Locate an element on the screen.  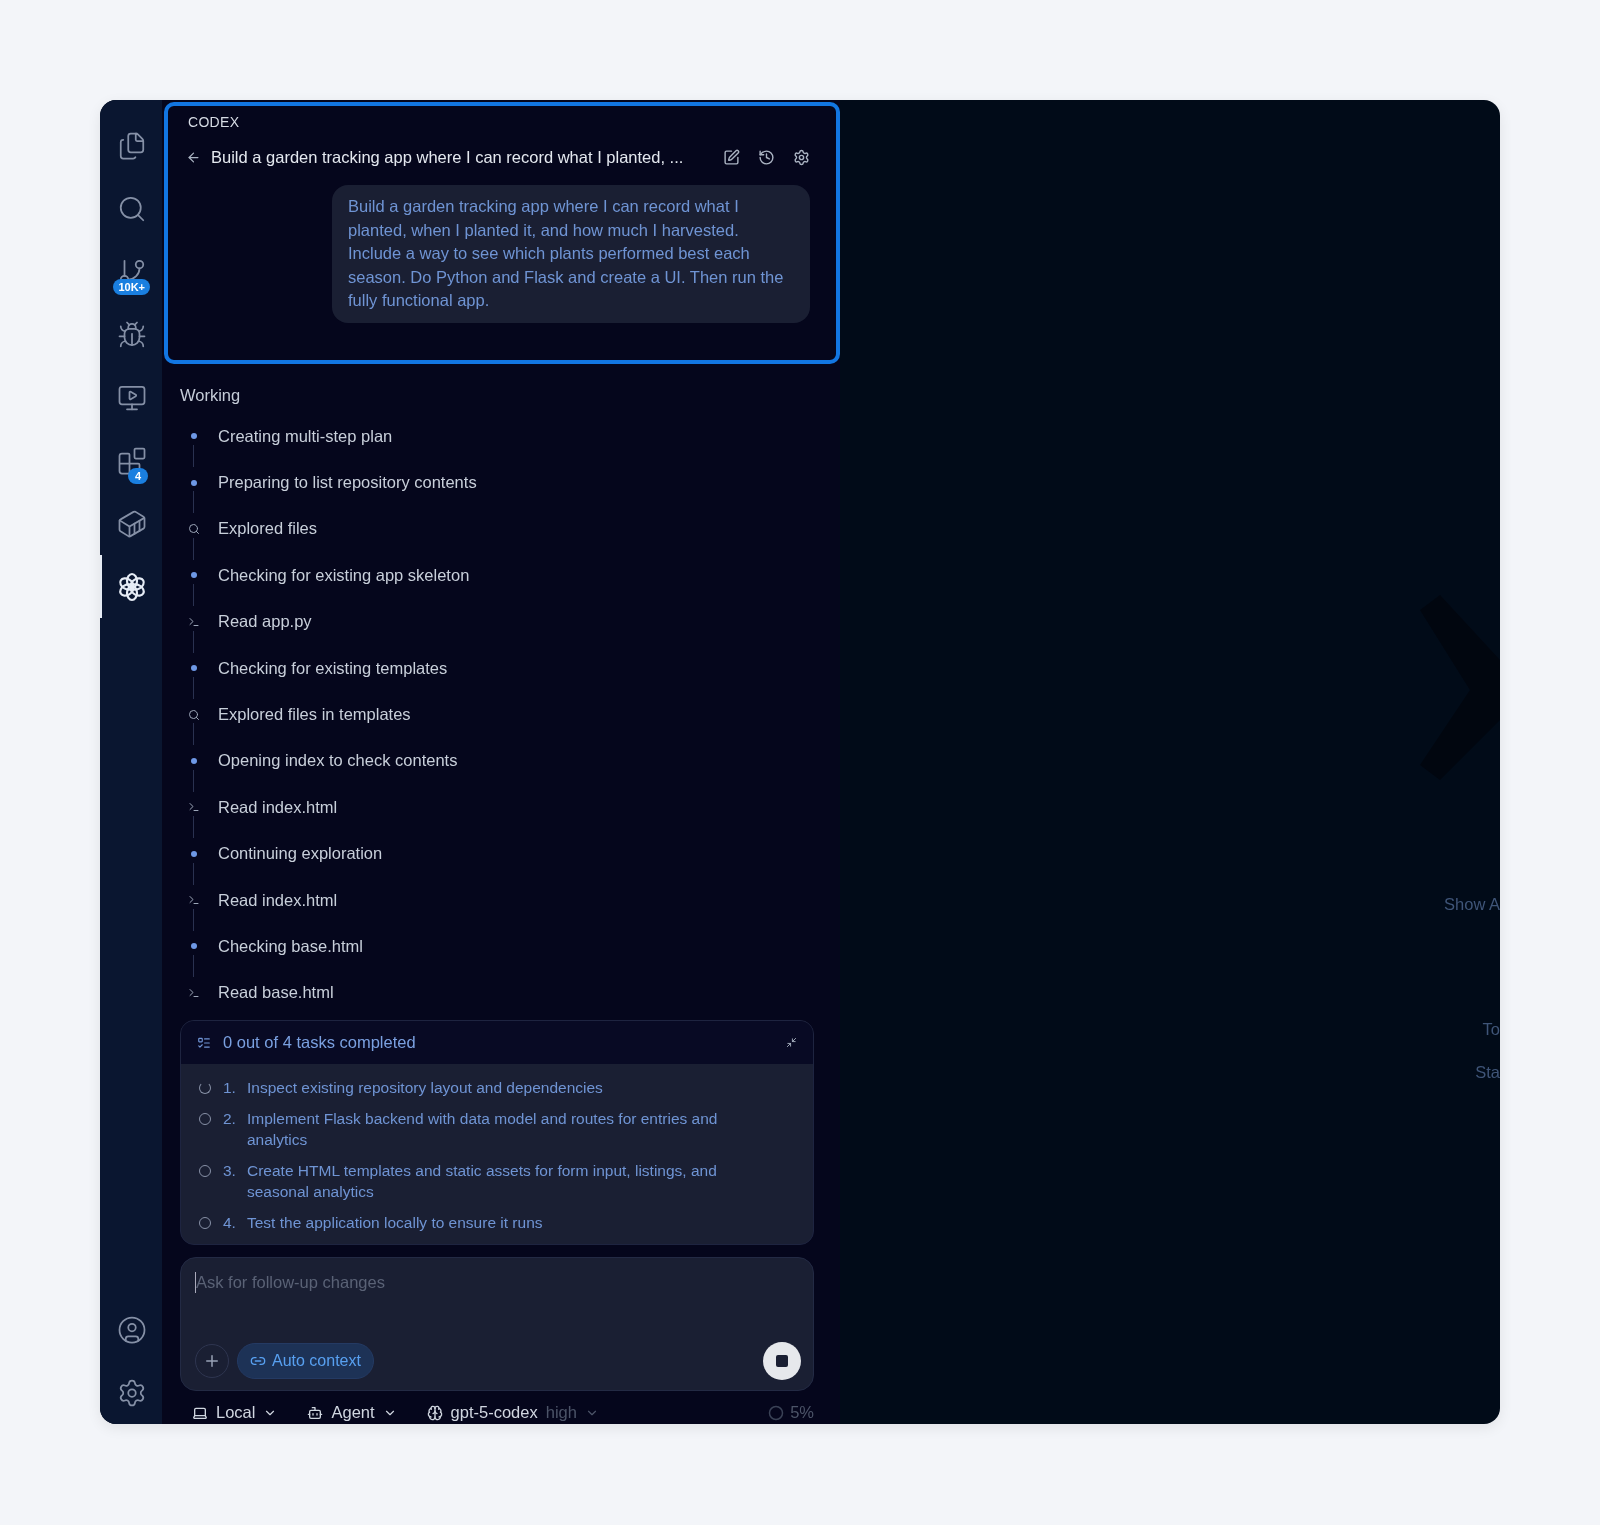
task-text: Implement Flask backend with data model and routes for entries and analytics is located at coordinates (483, 1130).